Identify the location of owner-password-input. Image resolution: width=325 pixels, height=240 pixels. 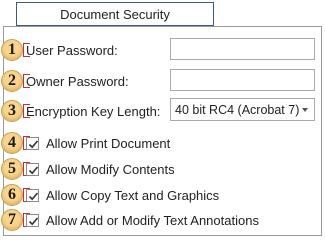
(242, 80).